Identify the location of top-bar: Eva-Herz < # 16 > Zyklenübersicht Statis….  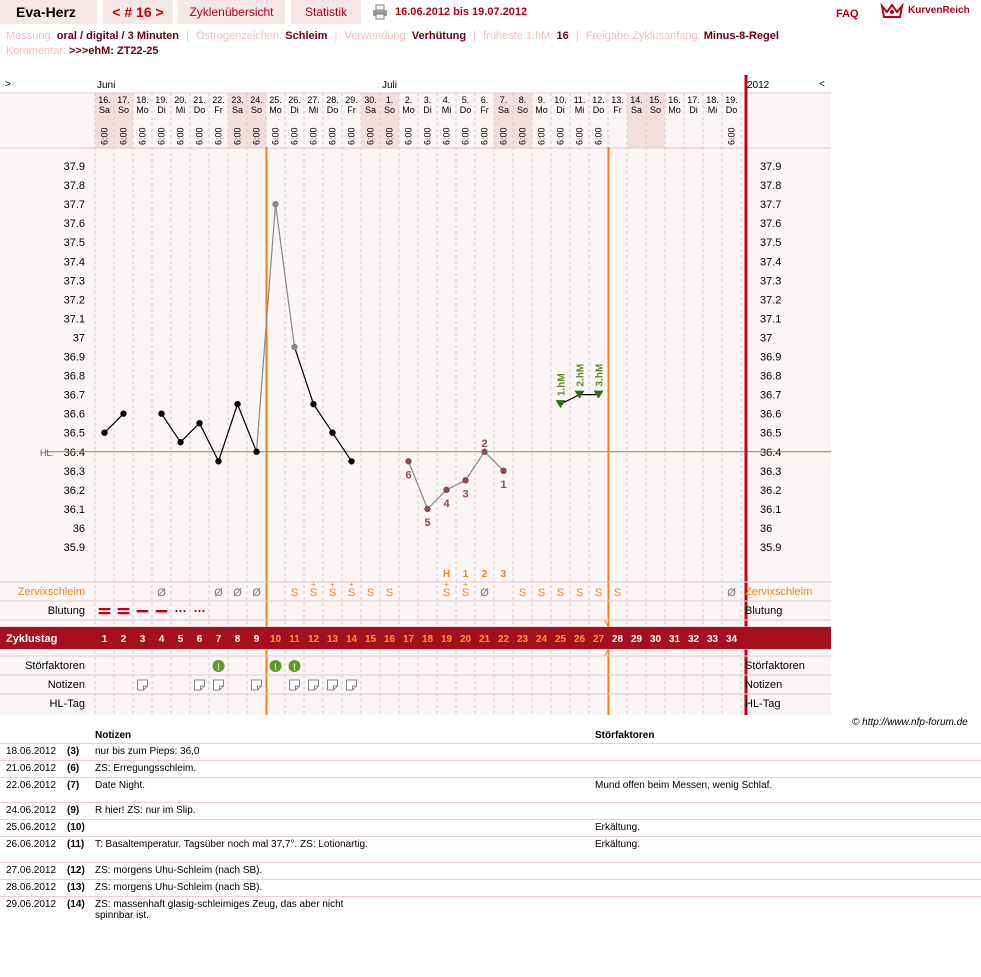
(490, 14).